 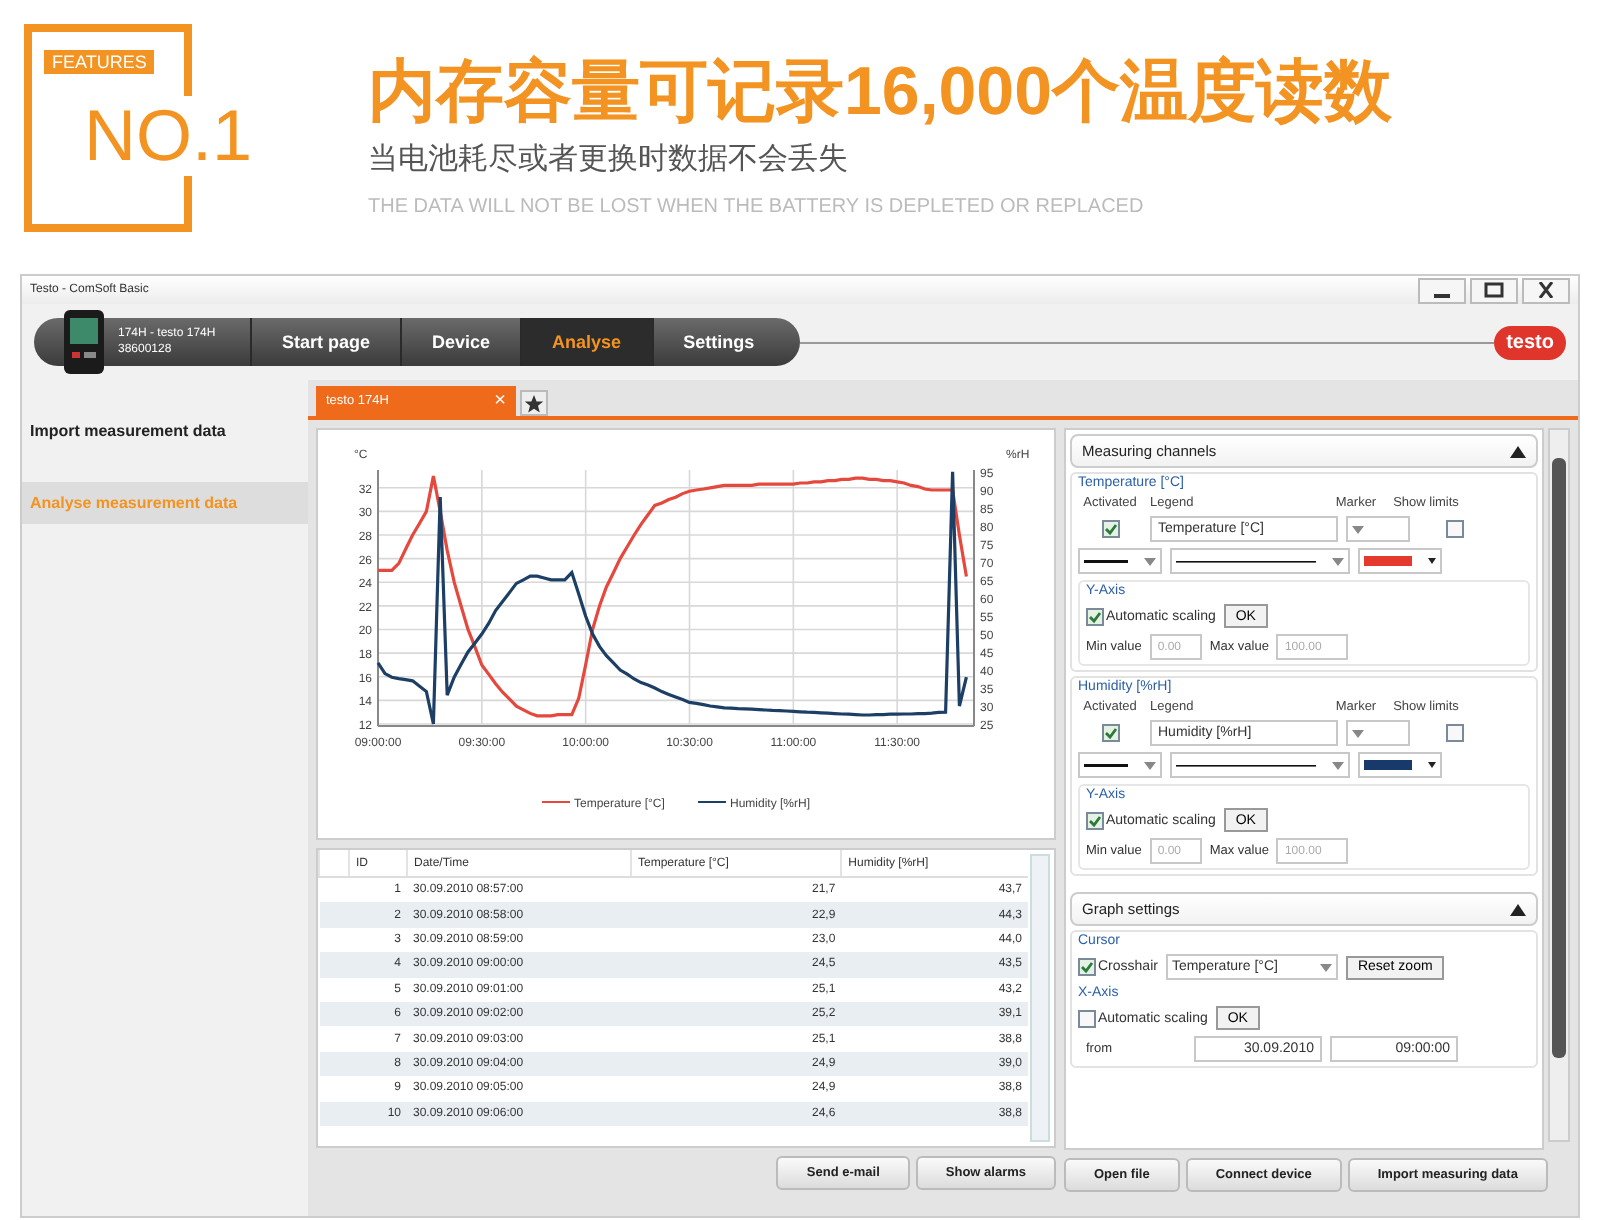 I want to click on nav-tab: Analyse, so click(x=586, y=342).